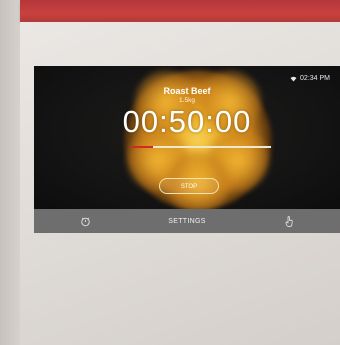 This screenshot has height=345, width=340. I want to click on timer-icon, so click(85, 221).